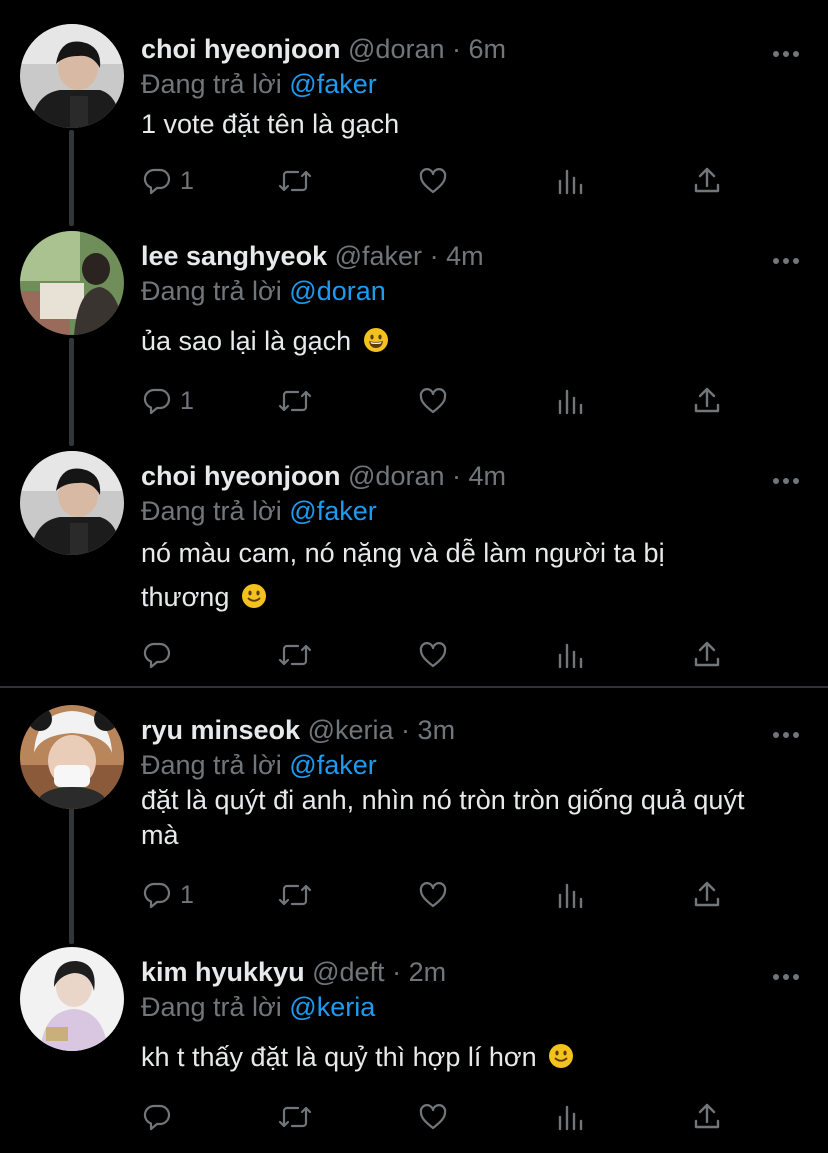 The image size is (828, 1153). I want to click on display-name: kim hyukkyu, so click(223, 972).